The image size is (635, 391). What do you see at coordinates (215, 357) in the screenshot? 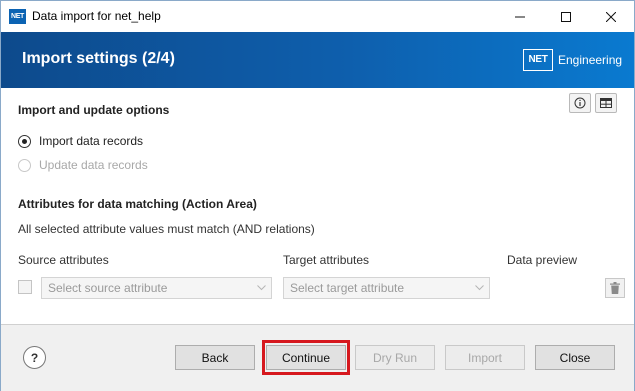
I see `back-button: Back` at bounding box center [215, 357].